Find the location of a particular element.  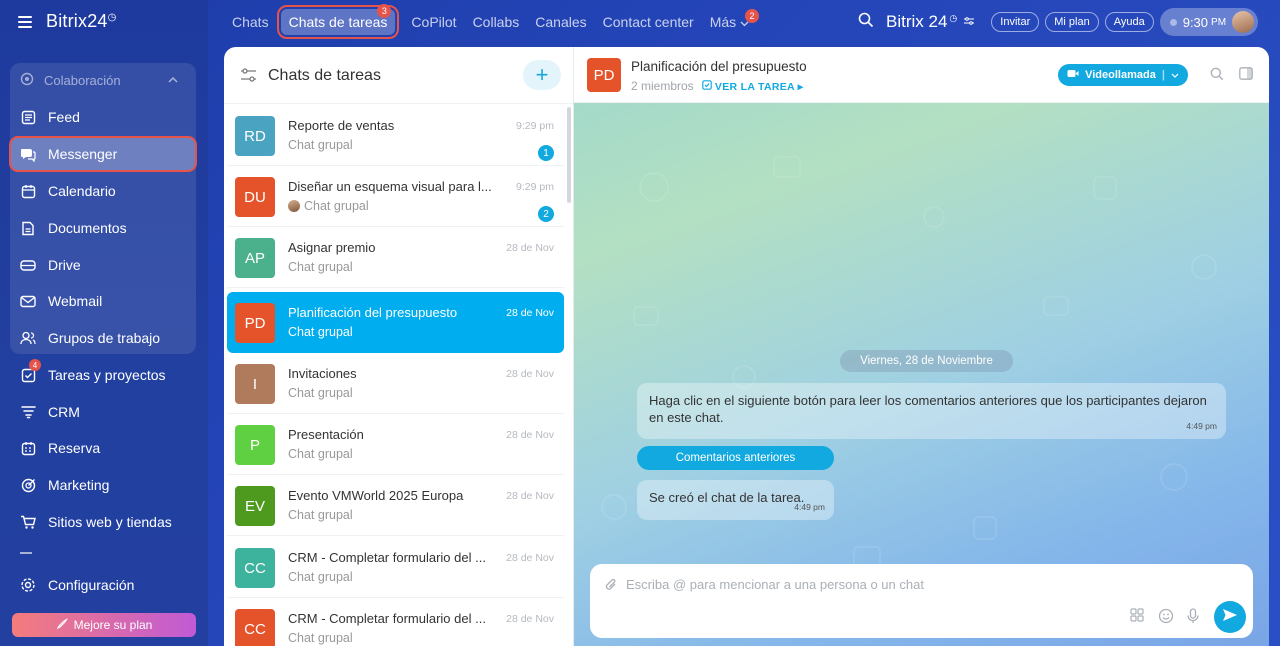

clock-icon: ◷ is located at coordinates (112, 17).